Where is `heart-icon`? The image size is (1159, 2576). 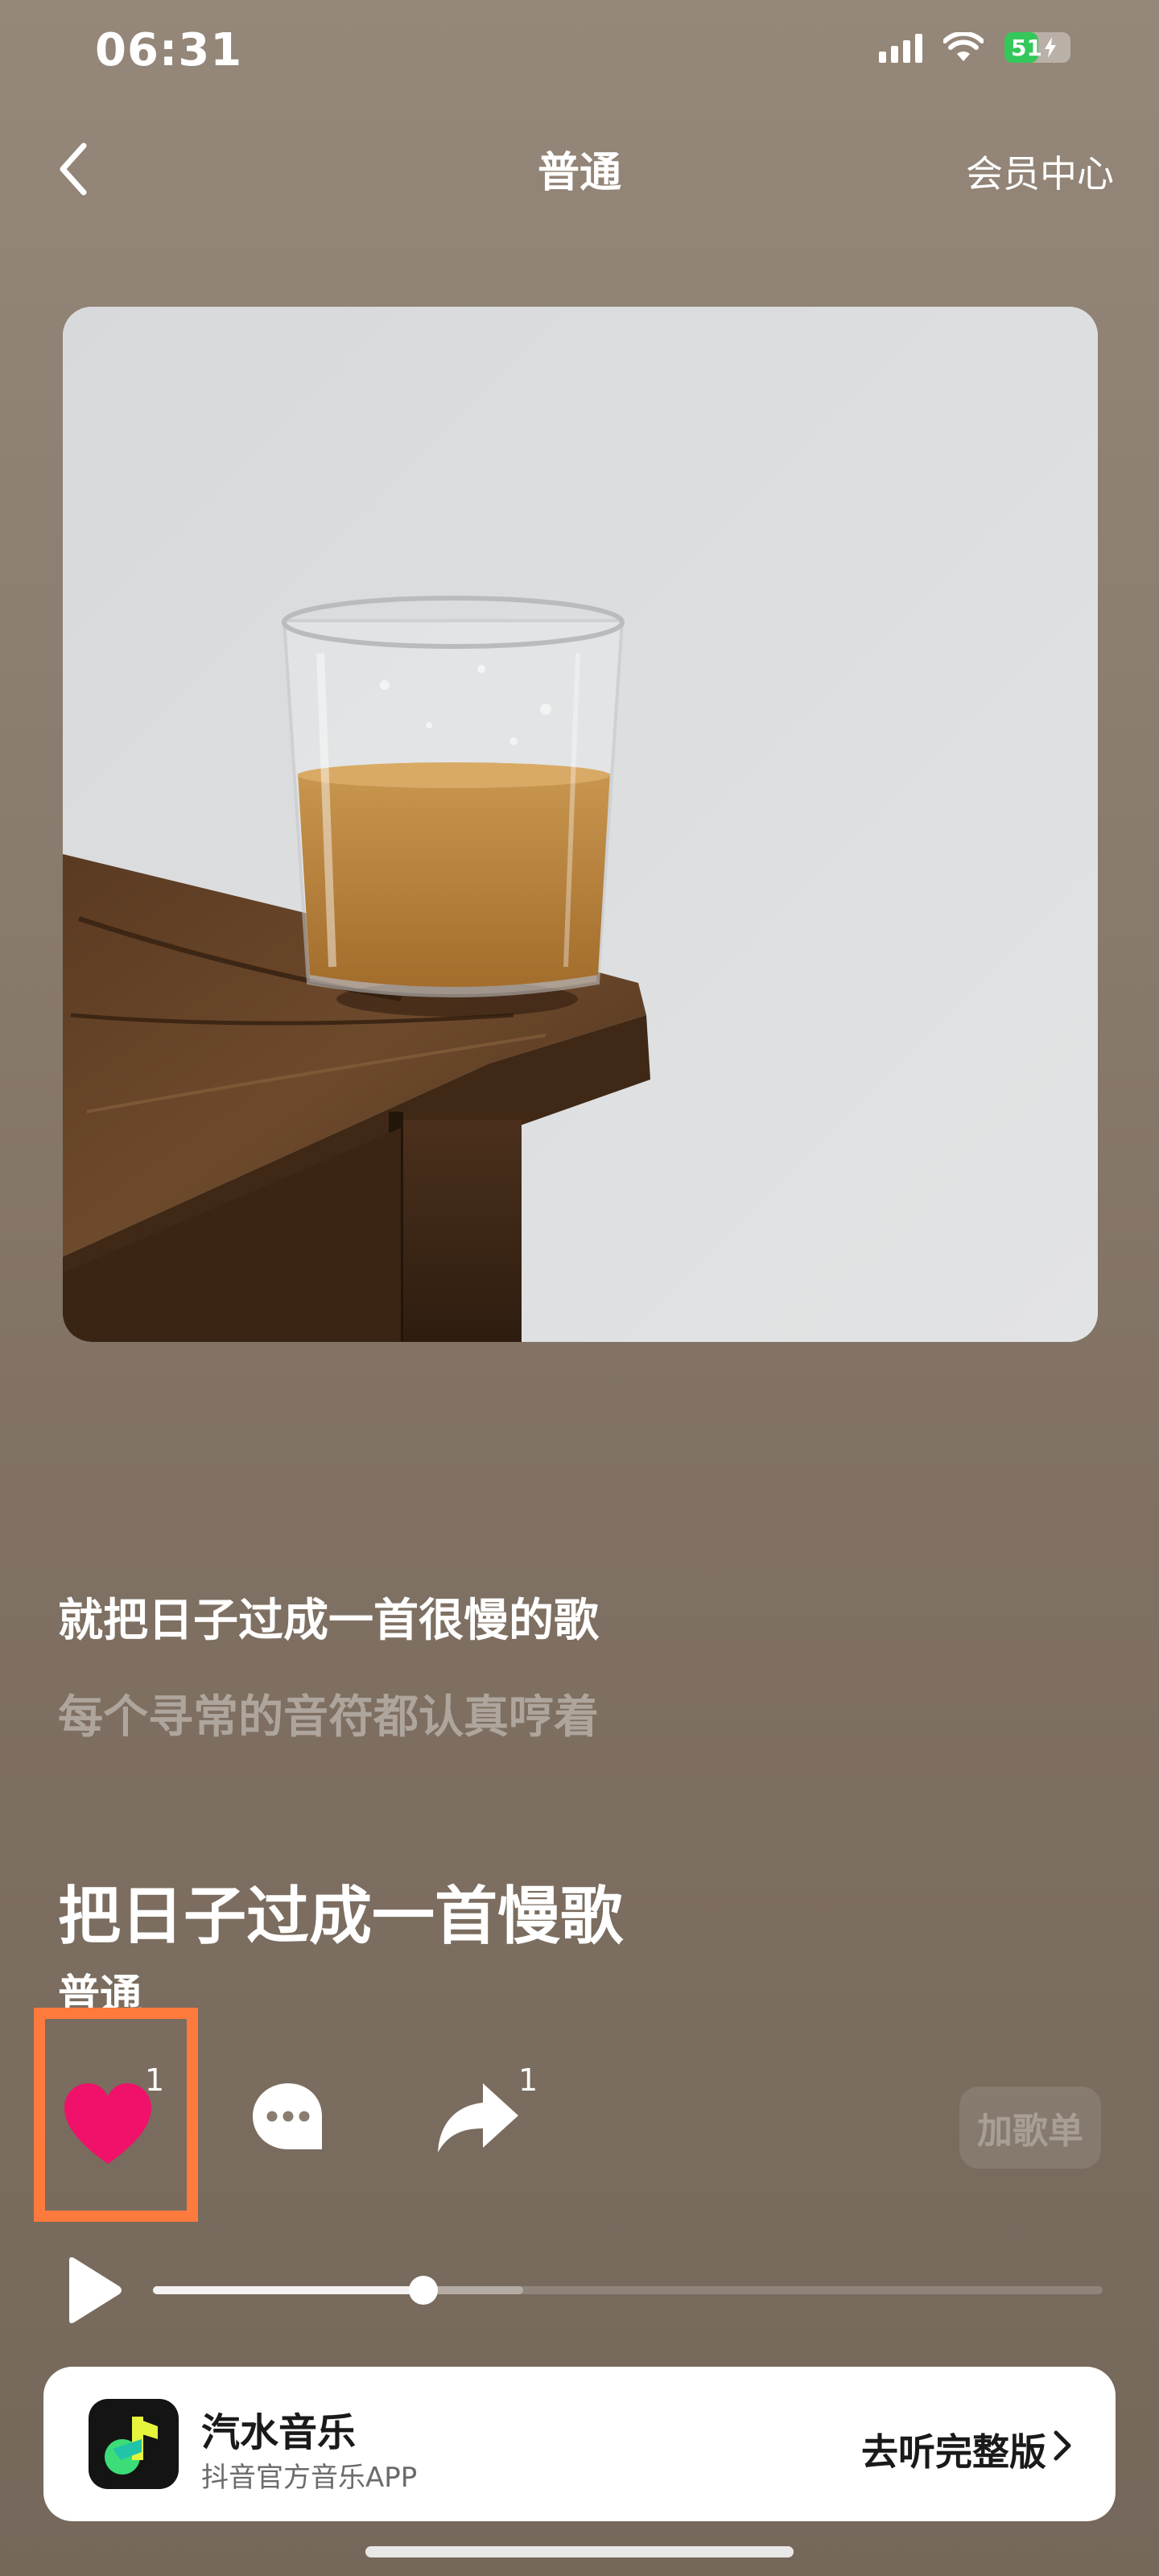
heart-icon is located at coordinates (107, 2123).